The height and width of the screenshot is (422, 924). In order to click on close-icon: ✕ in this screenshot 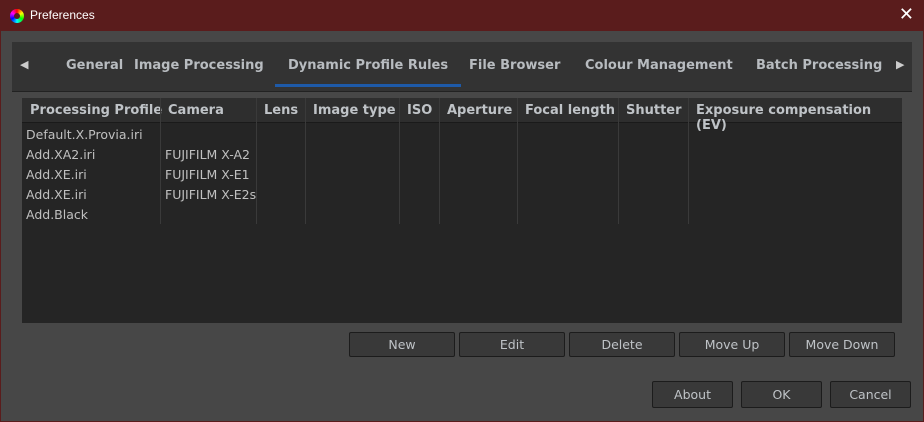, I will do `click(906, 14)`.